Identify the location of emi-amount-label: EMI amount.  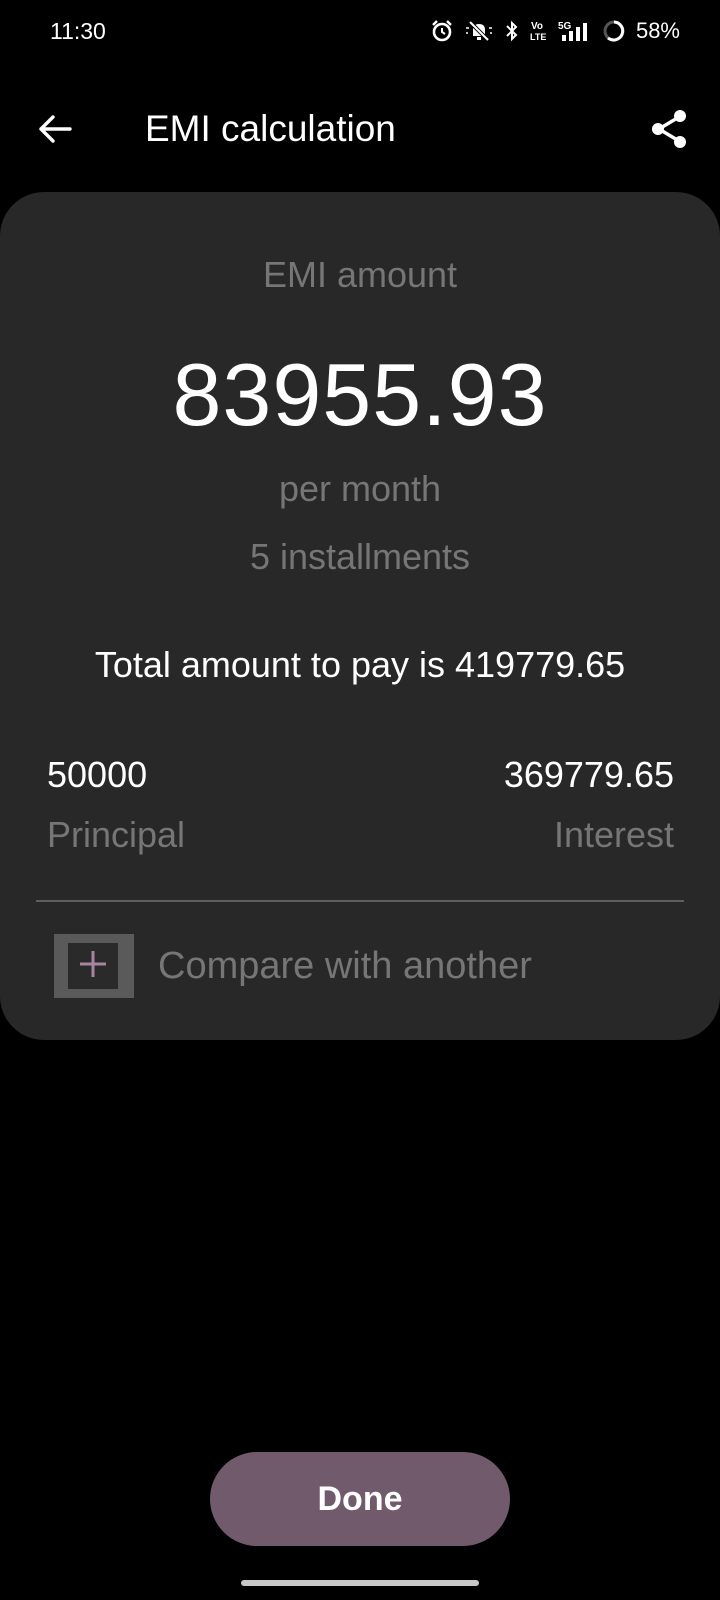
(360, 274).